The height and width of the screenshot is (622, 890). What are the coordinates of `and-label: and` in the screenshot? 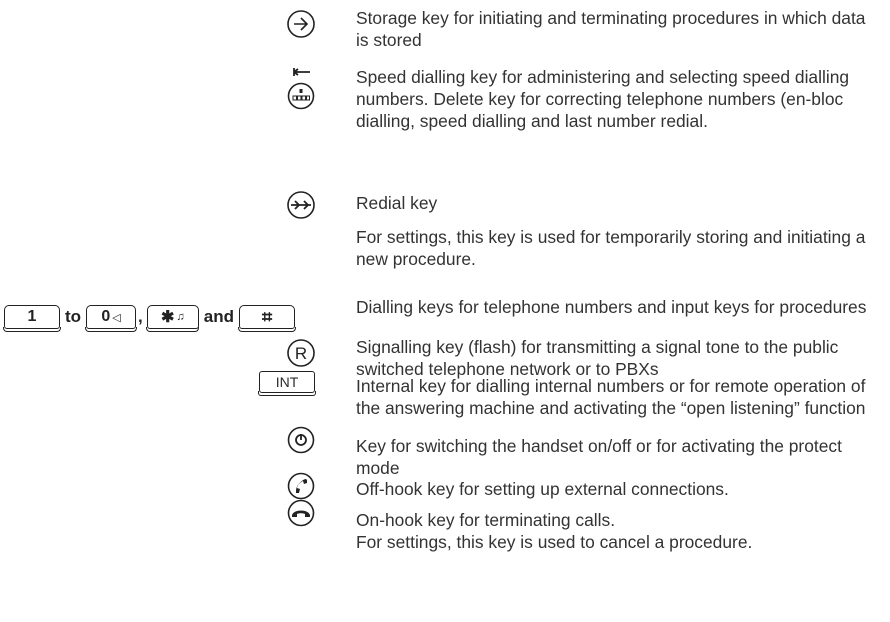 It's located at (219, 316).